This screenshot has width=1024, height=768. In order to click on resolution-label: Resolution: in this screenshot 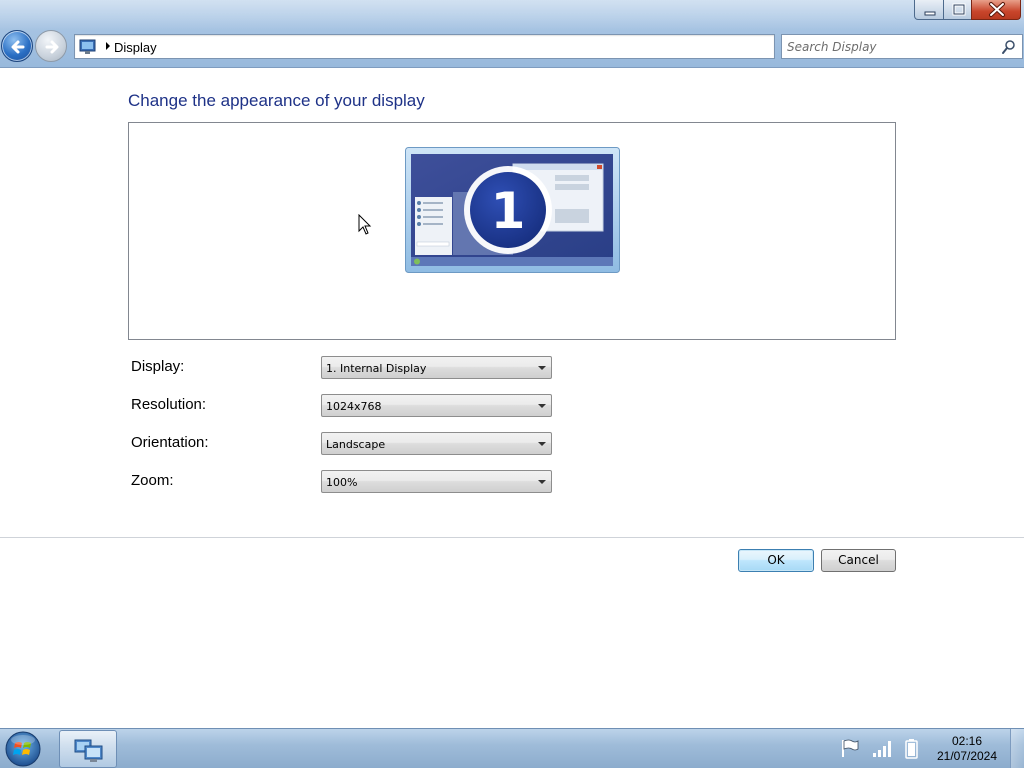, I will do `click(169, 404)`.